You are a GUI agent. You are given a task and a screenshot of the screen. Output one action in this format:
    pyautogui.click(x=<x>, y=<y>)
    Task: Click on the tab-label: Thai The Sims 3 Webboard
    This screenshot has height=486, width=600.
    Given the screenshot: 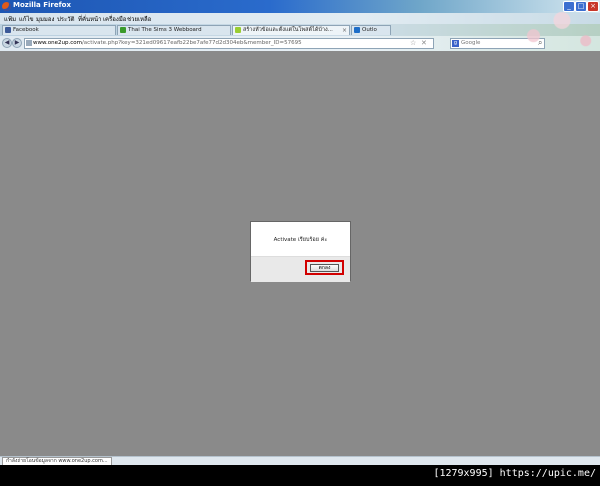 What is the action you would take?
    pyautogui.click(x=165, y=30)
    